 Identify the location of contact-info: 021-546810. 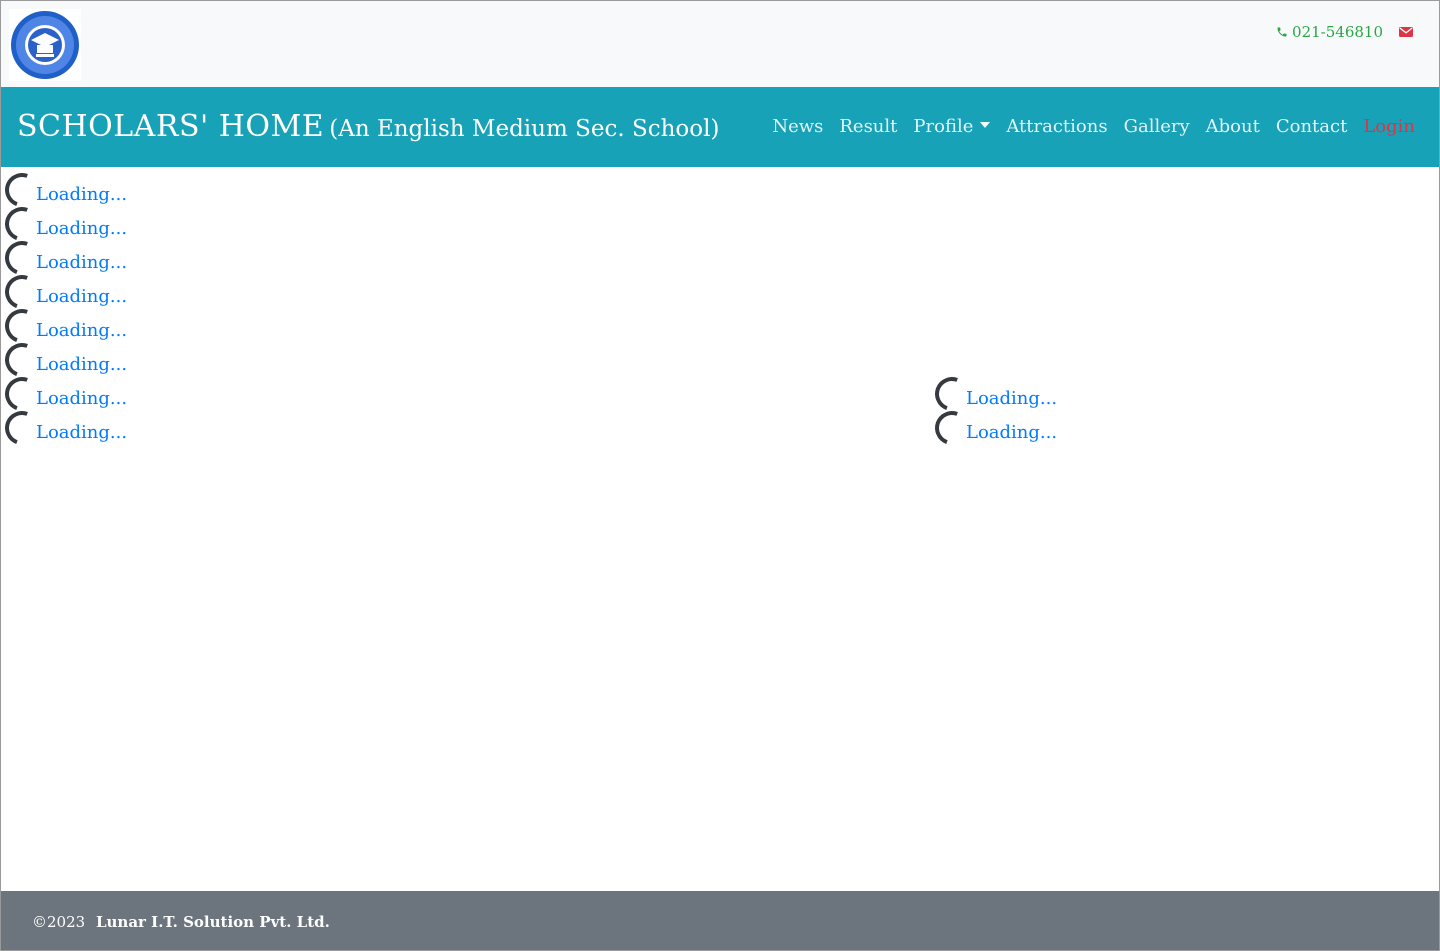
(1344, 32).